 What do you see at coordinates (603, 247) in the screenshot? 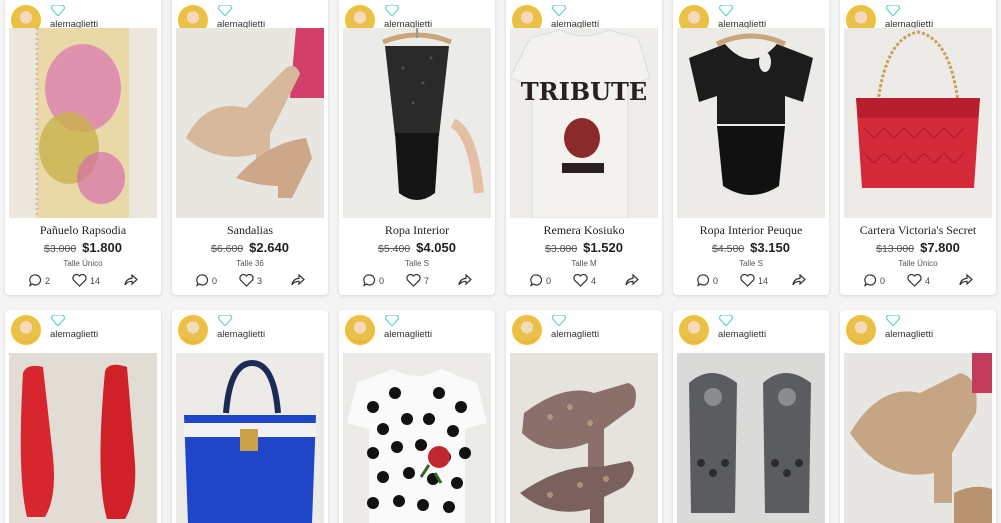
I see `sale-price: $1.520` at bounding box center [603, 247].